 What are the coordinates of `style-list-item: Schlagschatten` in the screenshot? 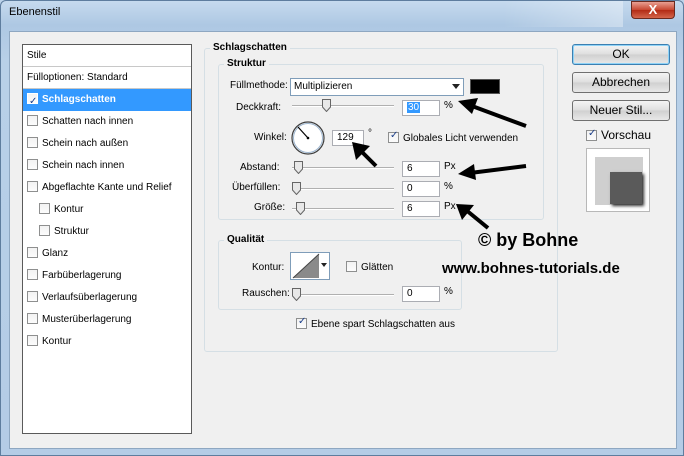 It's located at (107, 101).